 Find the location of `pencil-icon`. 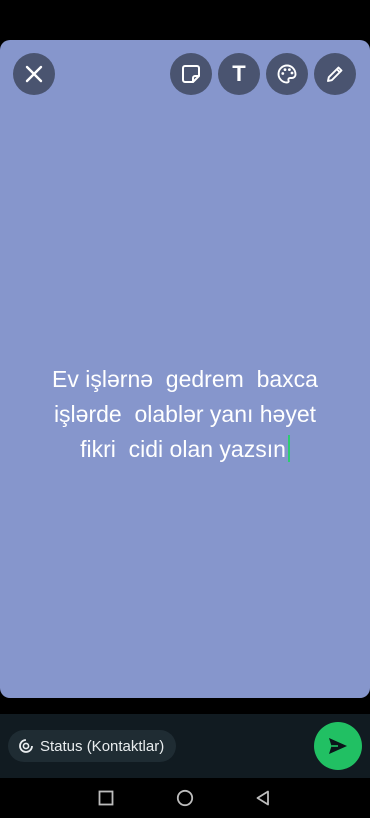

pencil-icon is located at coordinates (335, 74).